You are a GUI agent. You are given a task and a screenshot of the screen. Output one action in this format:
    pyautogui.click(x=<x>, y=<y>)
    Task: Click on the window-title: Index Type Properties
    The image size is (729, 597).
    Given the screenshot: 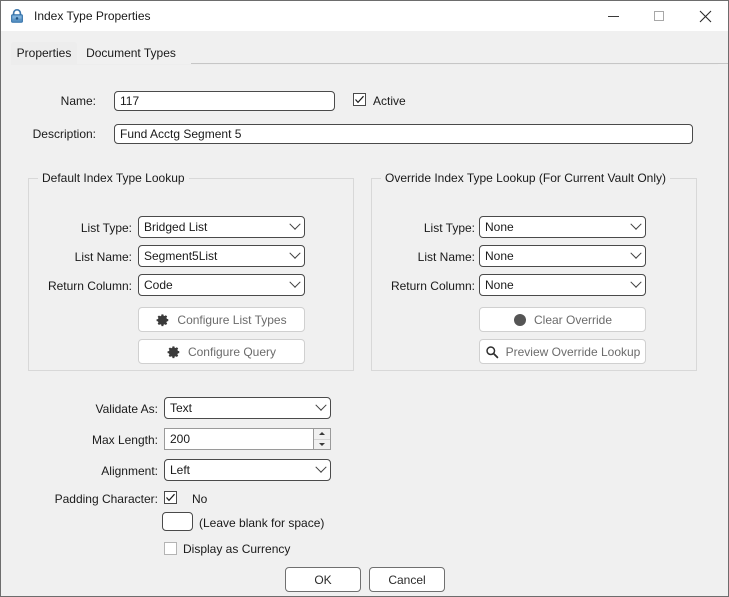 What is the action you would take?
    pyautogui.click(x=92, y=16)
    